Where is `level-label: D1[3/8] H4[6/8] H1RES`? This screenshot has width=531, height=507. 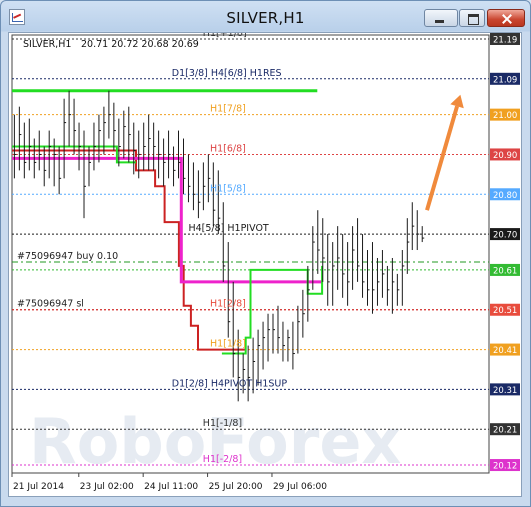 level-label: D1[3/8] H4[6/8] H1RES is located at coordinates (227, 73).